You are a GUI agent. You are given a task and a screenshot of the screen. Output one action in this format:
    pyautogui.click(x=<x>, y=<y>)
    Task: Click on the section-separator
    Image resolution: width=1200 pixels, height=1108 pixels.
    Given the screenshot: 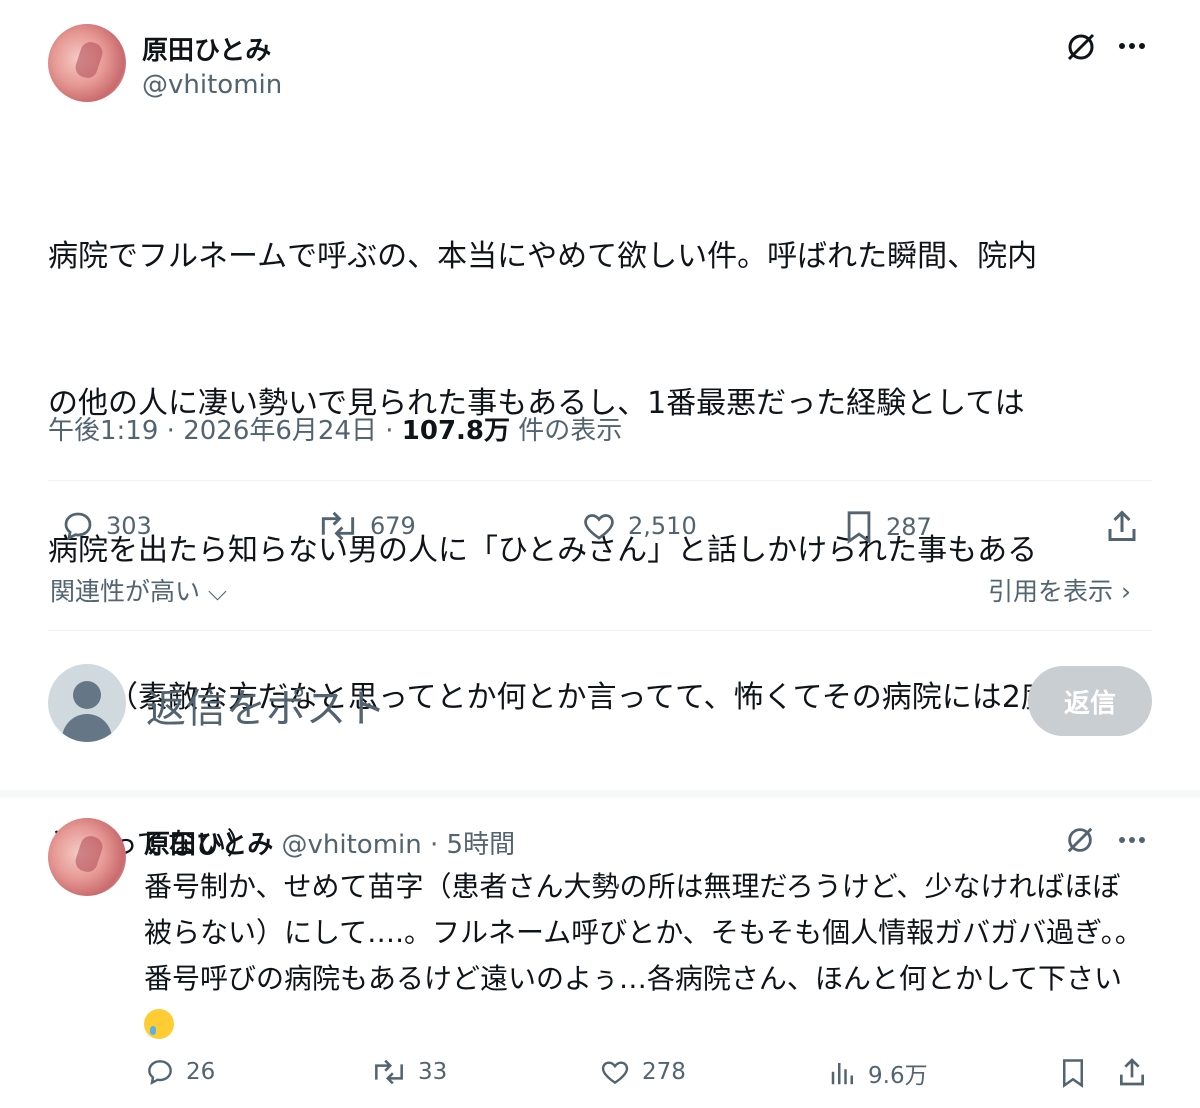 What is the action you would take?
    pyautogui.click(x=600, y=794)
    